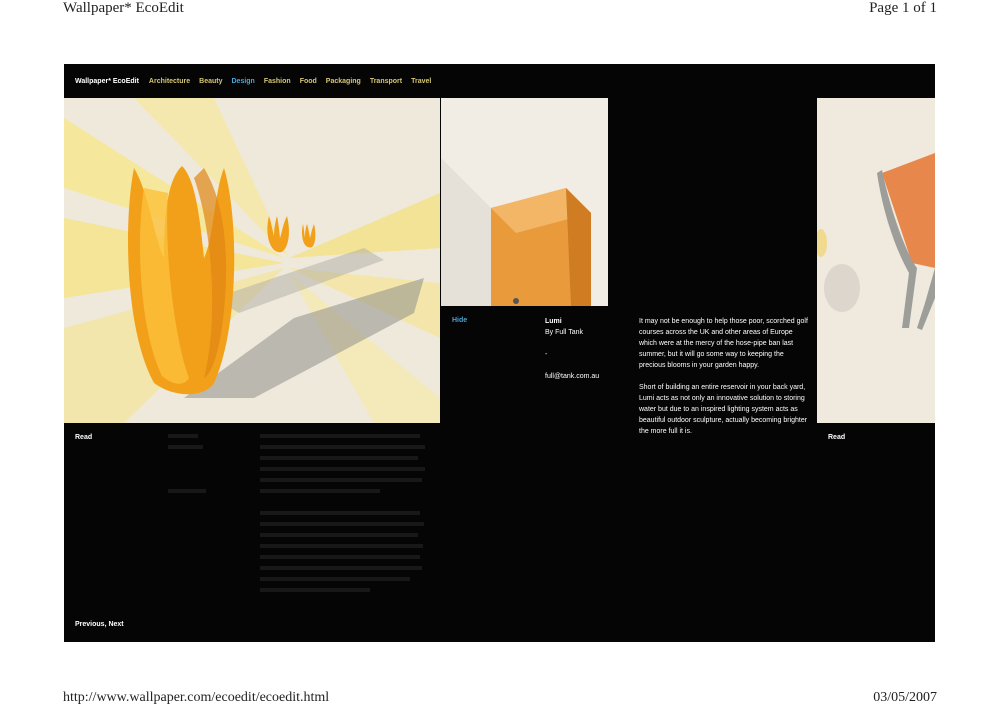  What do you see at coordinates (876, 260) in the screenshot?
I see `next-product-image` at bounding box center [876, 260].